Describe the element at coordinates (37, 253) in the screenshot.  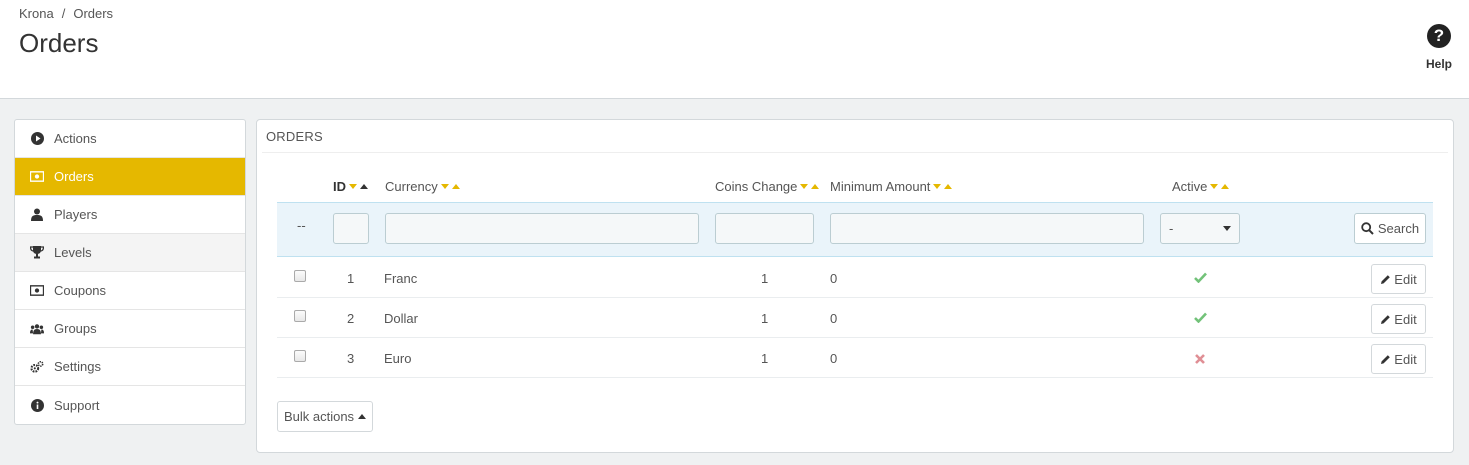
I see `trophy-icon` at that location.